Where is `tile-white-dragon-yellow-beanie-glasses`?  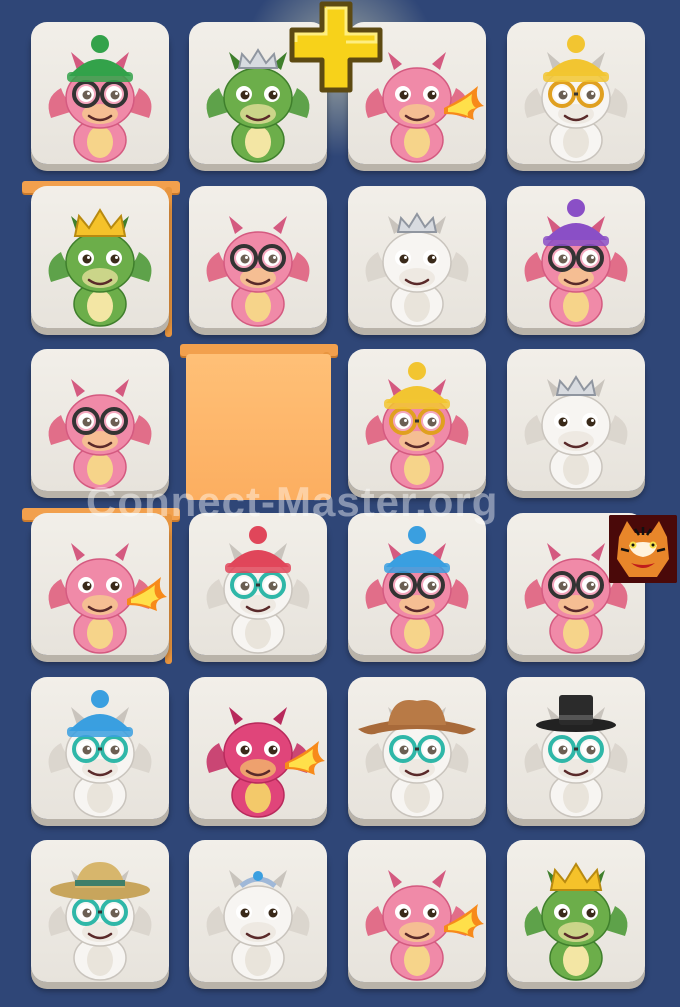
tile-white-dragon-yellow-beanie-glasses is located at coordinates (576, 93).